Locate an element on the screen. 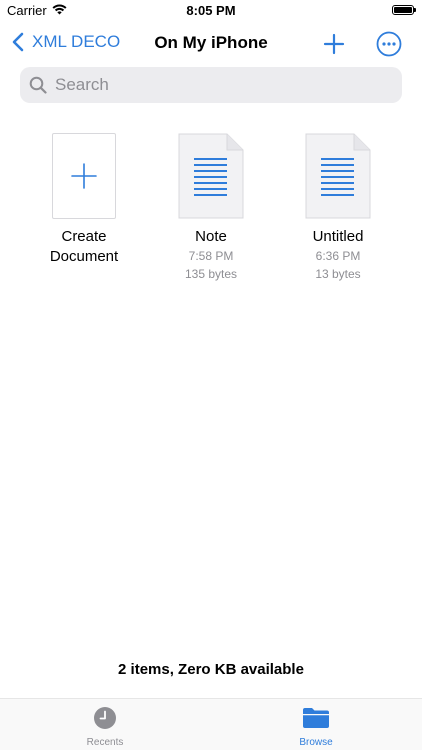 The height and width of the screenshot is (750, 422). file-size: 135 bytes is located at coordinates (211, 274).